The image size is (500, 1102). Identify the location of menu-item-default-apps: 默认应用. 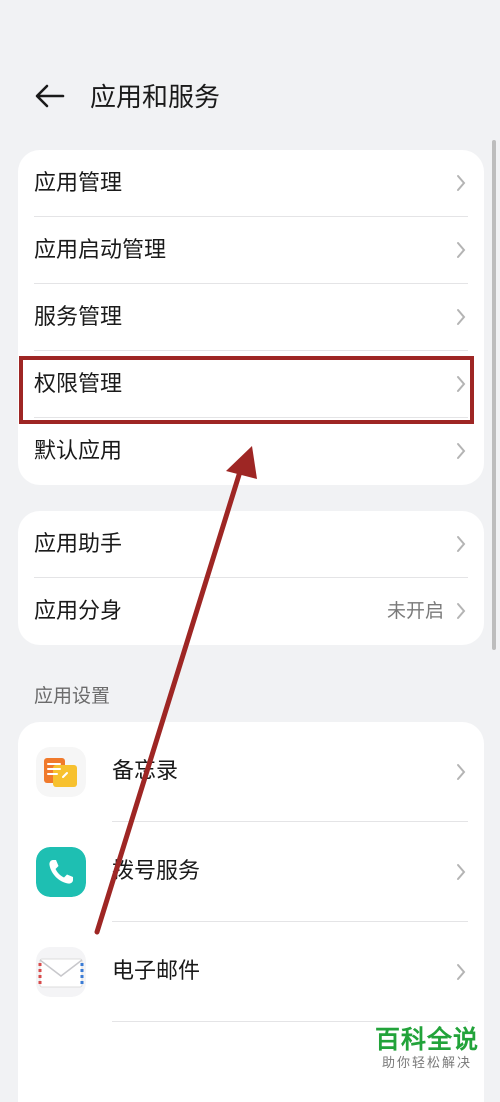
(251, 451).